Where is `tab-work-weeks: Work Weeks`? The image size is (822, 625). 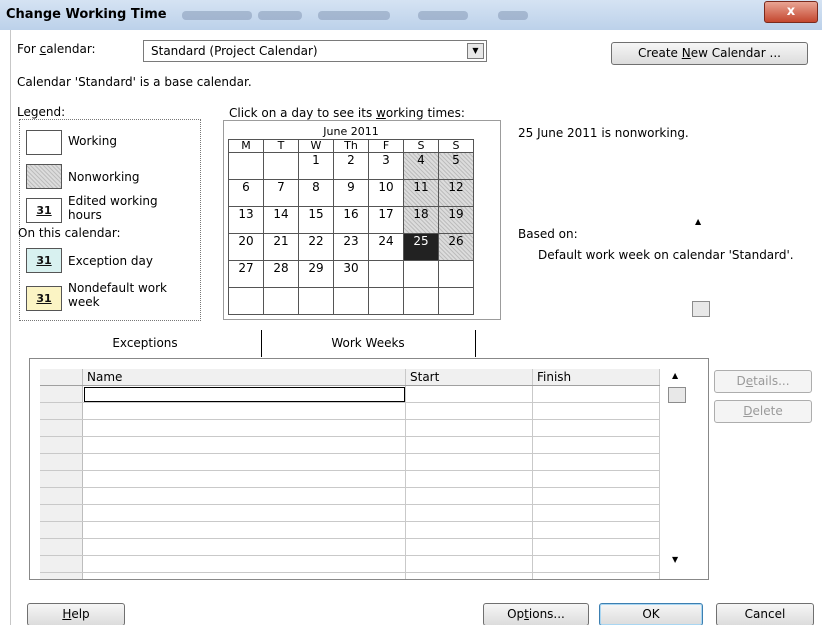
tab-work-weeks: Work Weeks is located at coordinates (368, 343).